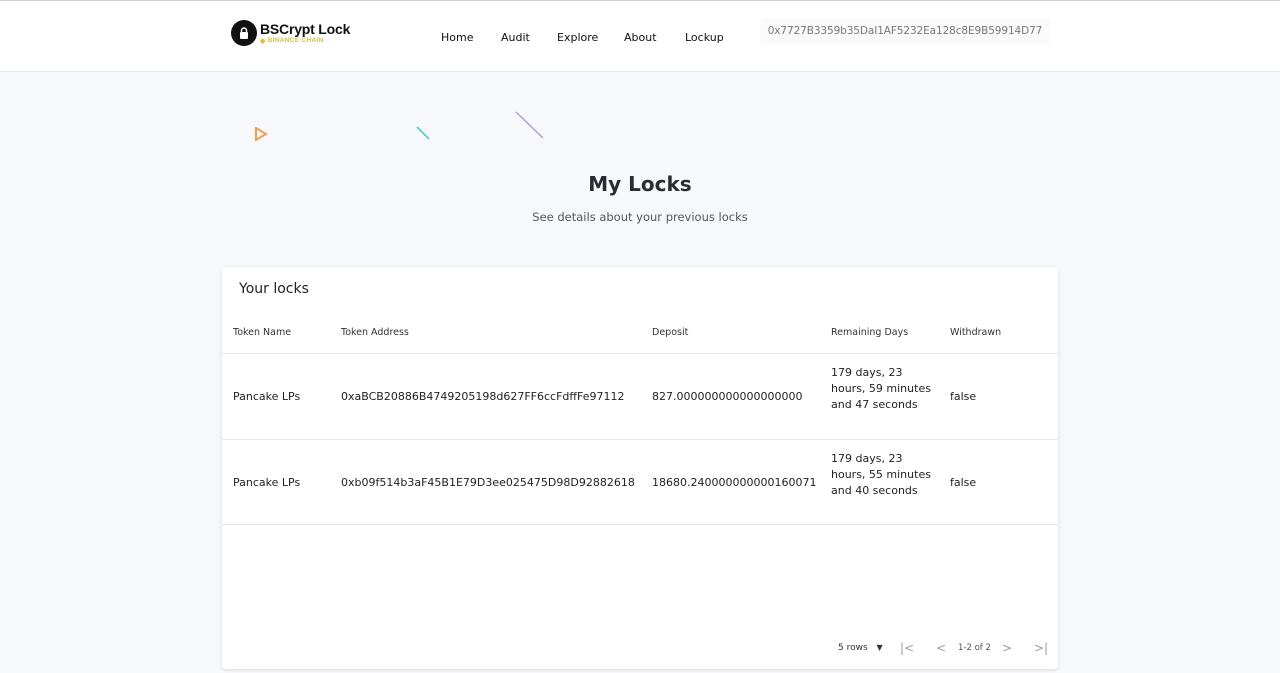 The image size is (1280, 673). What do you see at coordinates (974, 648) in the screenshot?
I see `page-info: 1-2 of 2` at bounding box center [974, 648].